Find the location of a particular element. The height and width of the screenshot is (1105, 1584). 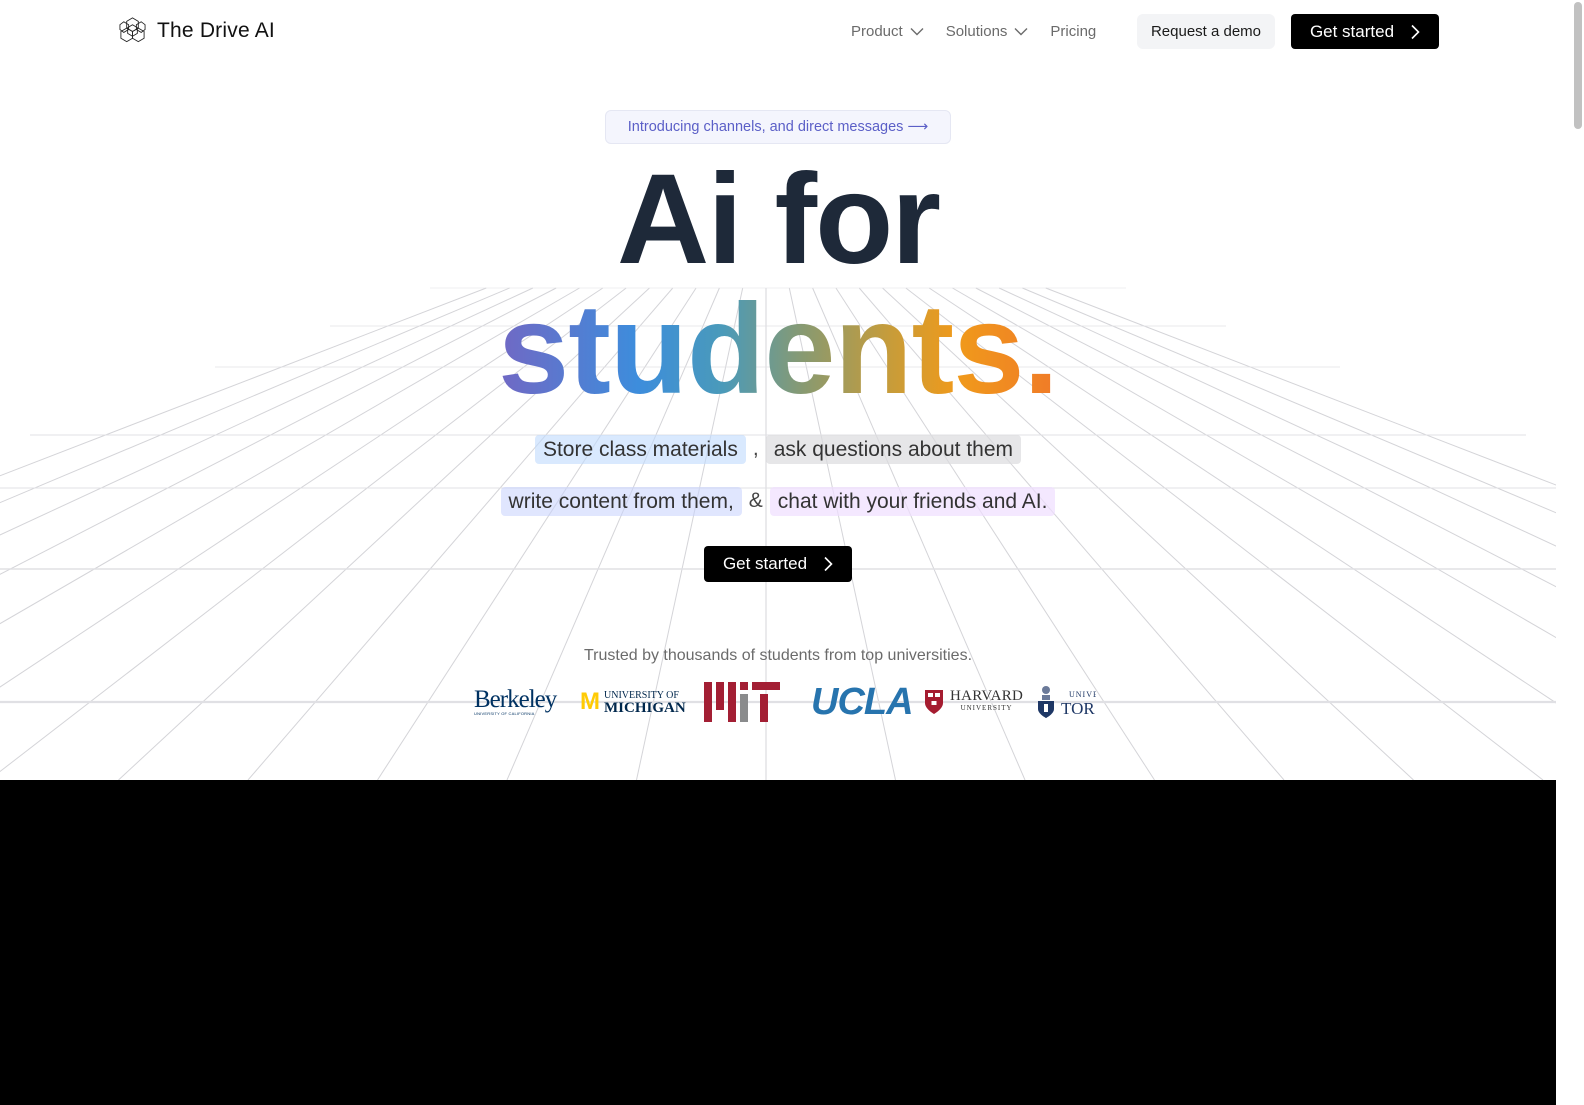

logo-ucla: UCLA is located at coordinates (862, 701).